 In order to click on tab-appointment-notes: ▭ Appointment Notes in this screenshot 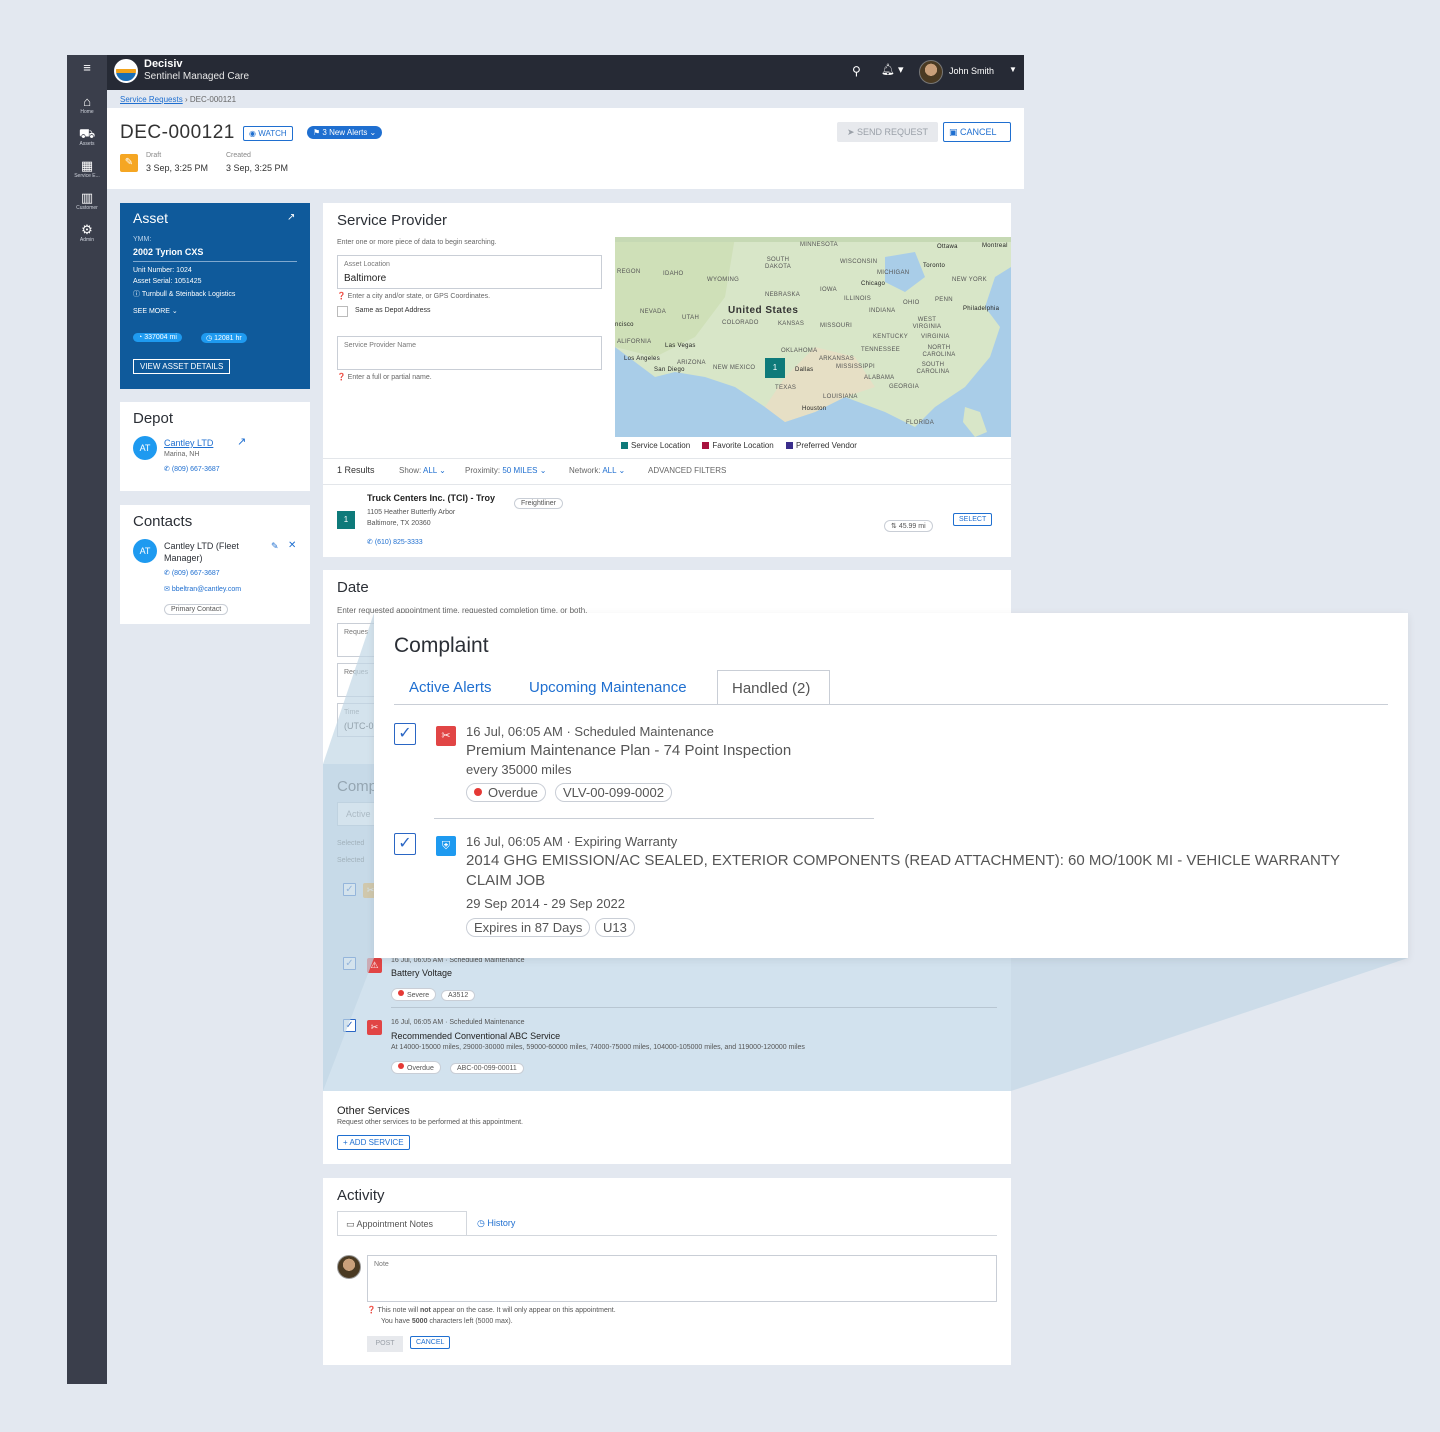, I will do `click(402, 1223)`.